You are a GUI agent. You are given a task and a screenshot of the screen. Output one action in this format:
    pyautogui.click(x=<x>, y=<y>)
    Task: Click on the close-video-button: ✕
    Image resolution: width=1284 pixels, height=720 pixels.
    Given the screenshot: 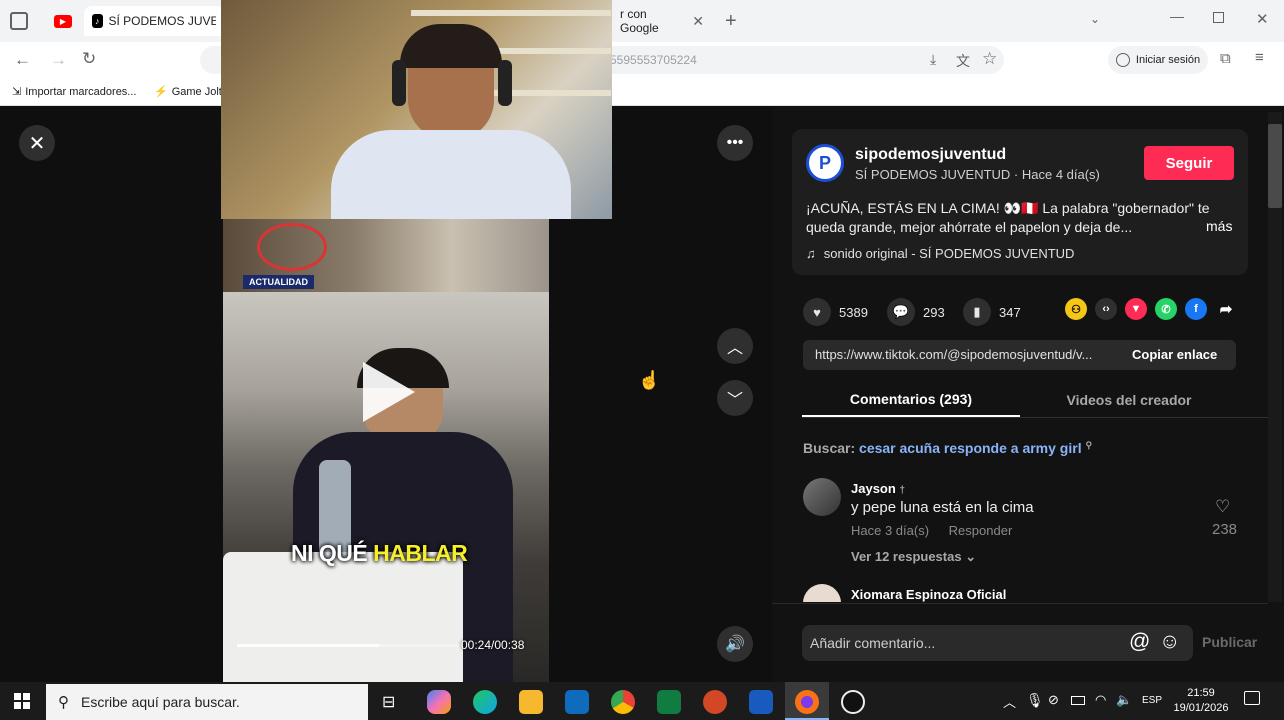 What is the action you would take?
    pyautogui.click(x=37, y=143)
    